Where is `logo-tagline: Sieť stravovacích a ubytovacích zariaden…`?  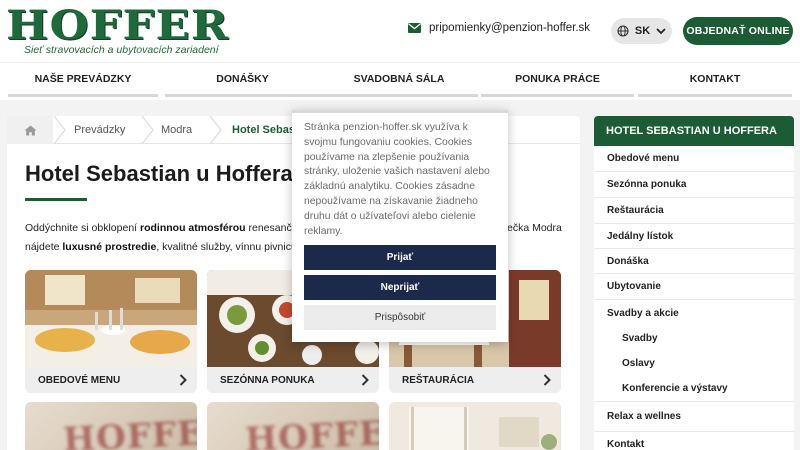
logo-tagline: Sieť stravovacích a ubytovacích zariaden… is located at coordinates (121, 50).